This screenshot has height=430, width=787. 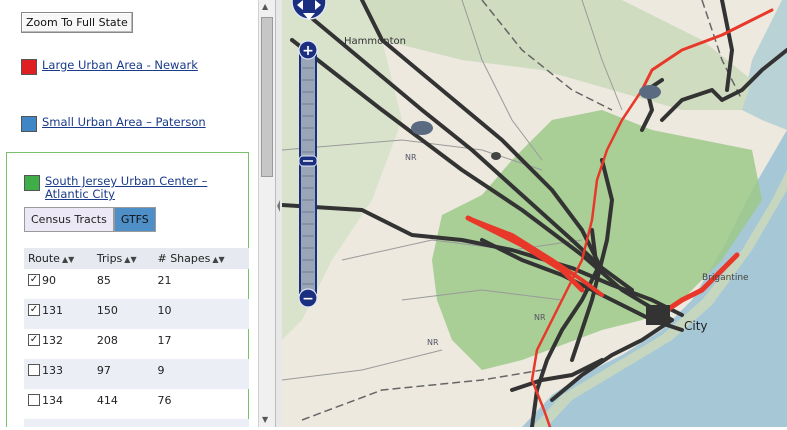 I want to click on table-row: ✓ 90 85 21, so click(x=136, y=284).